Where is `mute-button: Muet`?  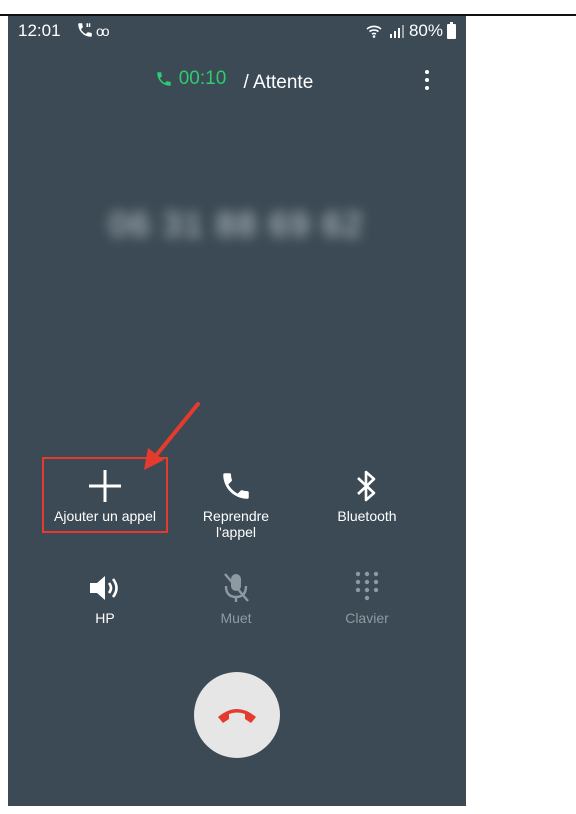
mute-button: Muet is located at coordinates (236, 597).